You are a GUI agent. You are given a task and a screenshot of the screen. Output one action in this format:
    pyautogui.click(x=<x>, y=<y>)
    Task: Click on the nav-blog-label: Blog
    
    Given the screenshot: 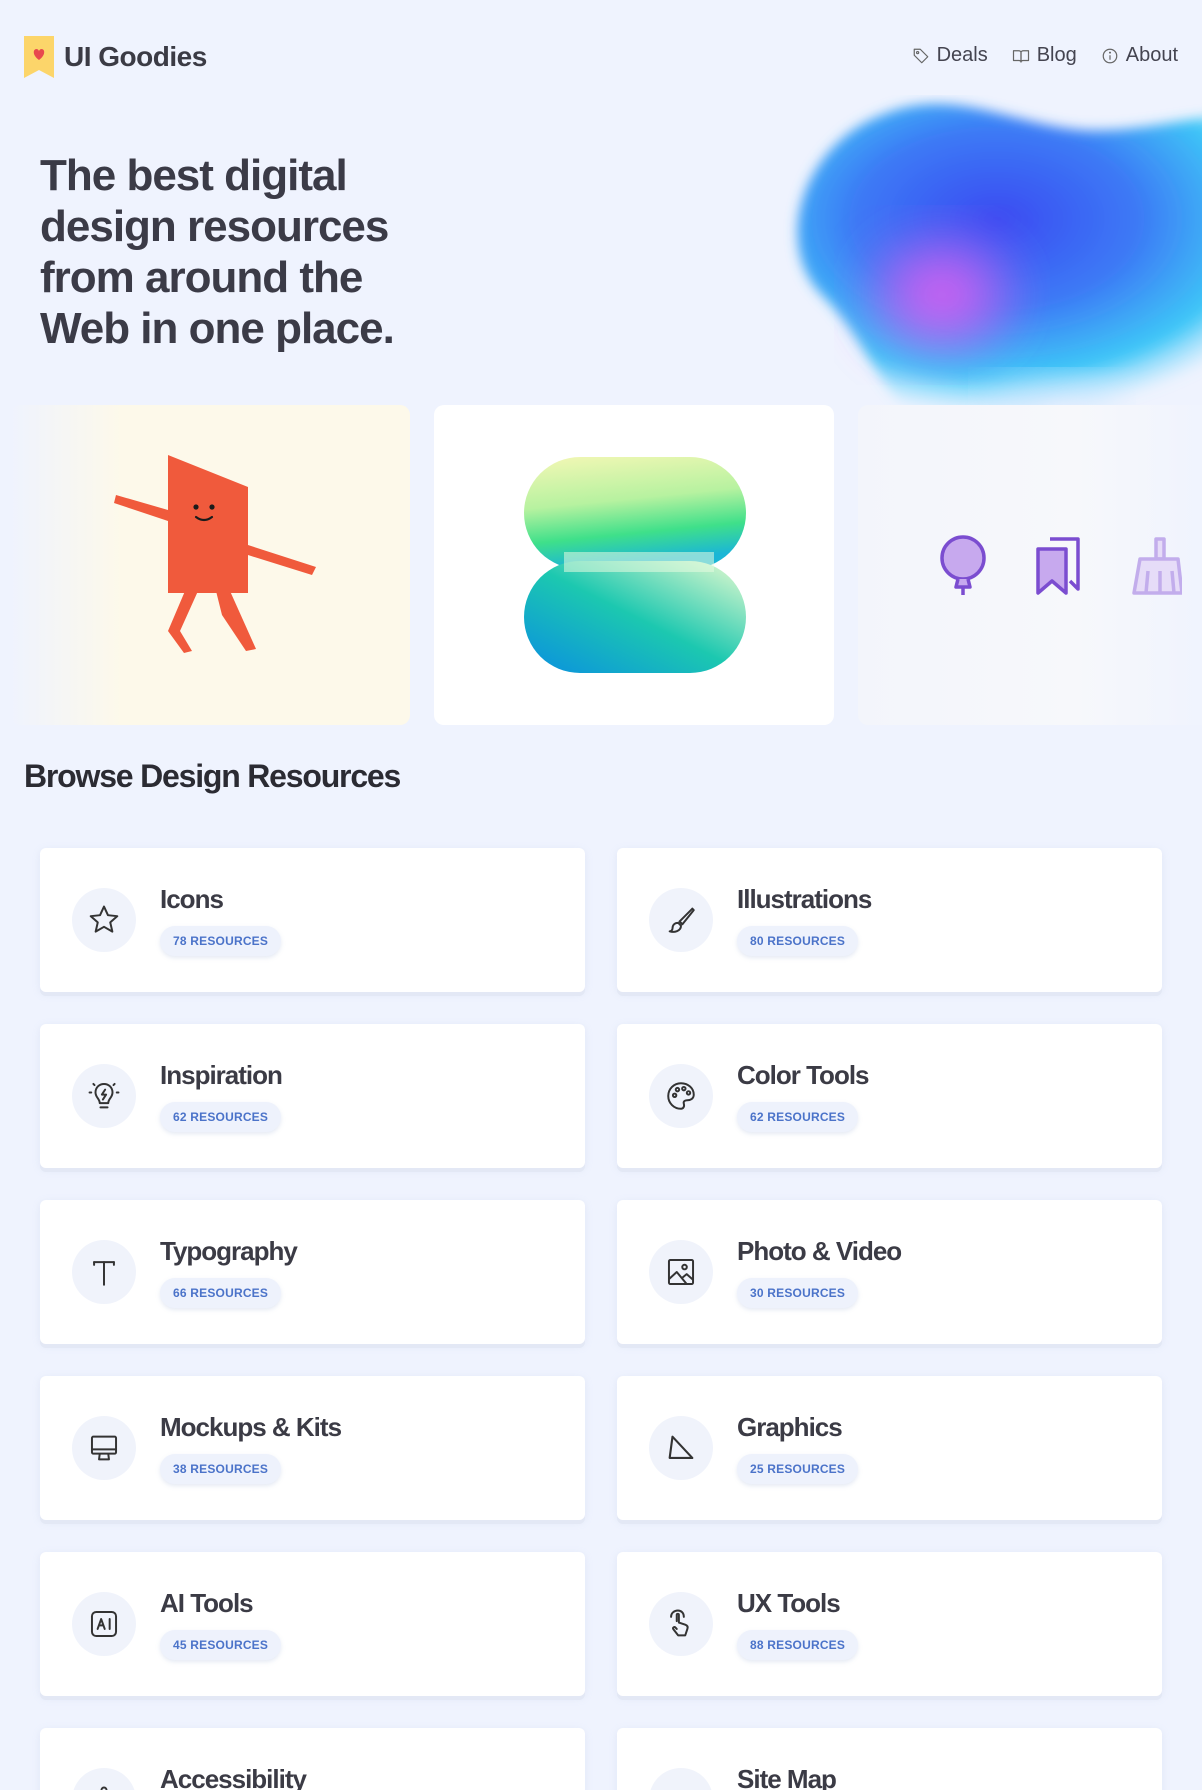 What is the action you would take?
    pyautogui.click(x=1056, y=55)
    